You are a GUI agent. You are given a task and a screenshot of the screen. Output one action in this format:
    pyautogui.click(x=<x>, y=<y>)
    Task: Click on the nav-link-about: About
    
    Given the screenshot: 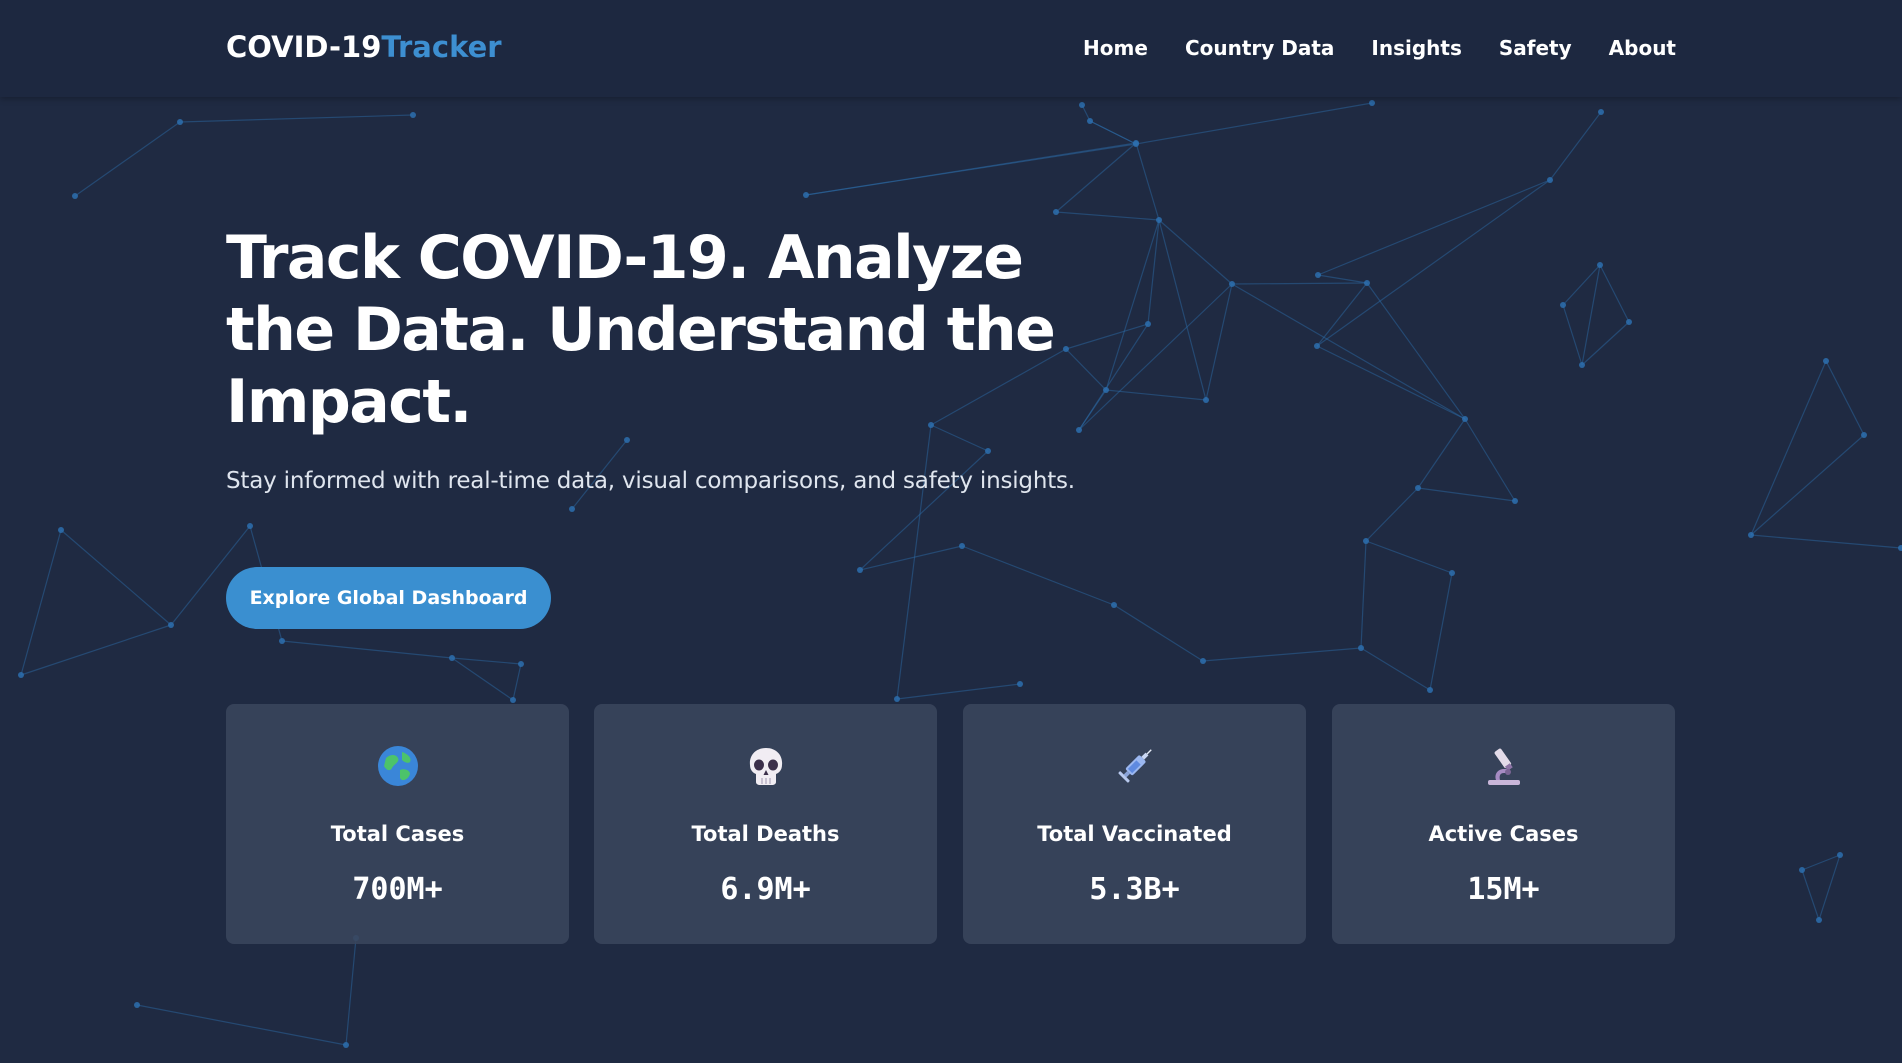 What is the action you would take?
    pyautogui.click(x=1642, y=48)
    